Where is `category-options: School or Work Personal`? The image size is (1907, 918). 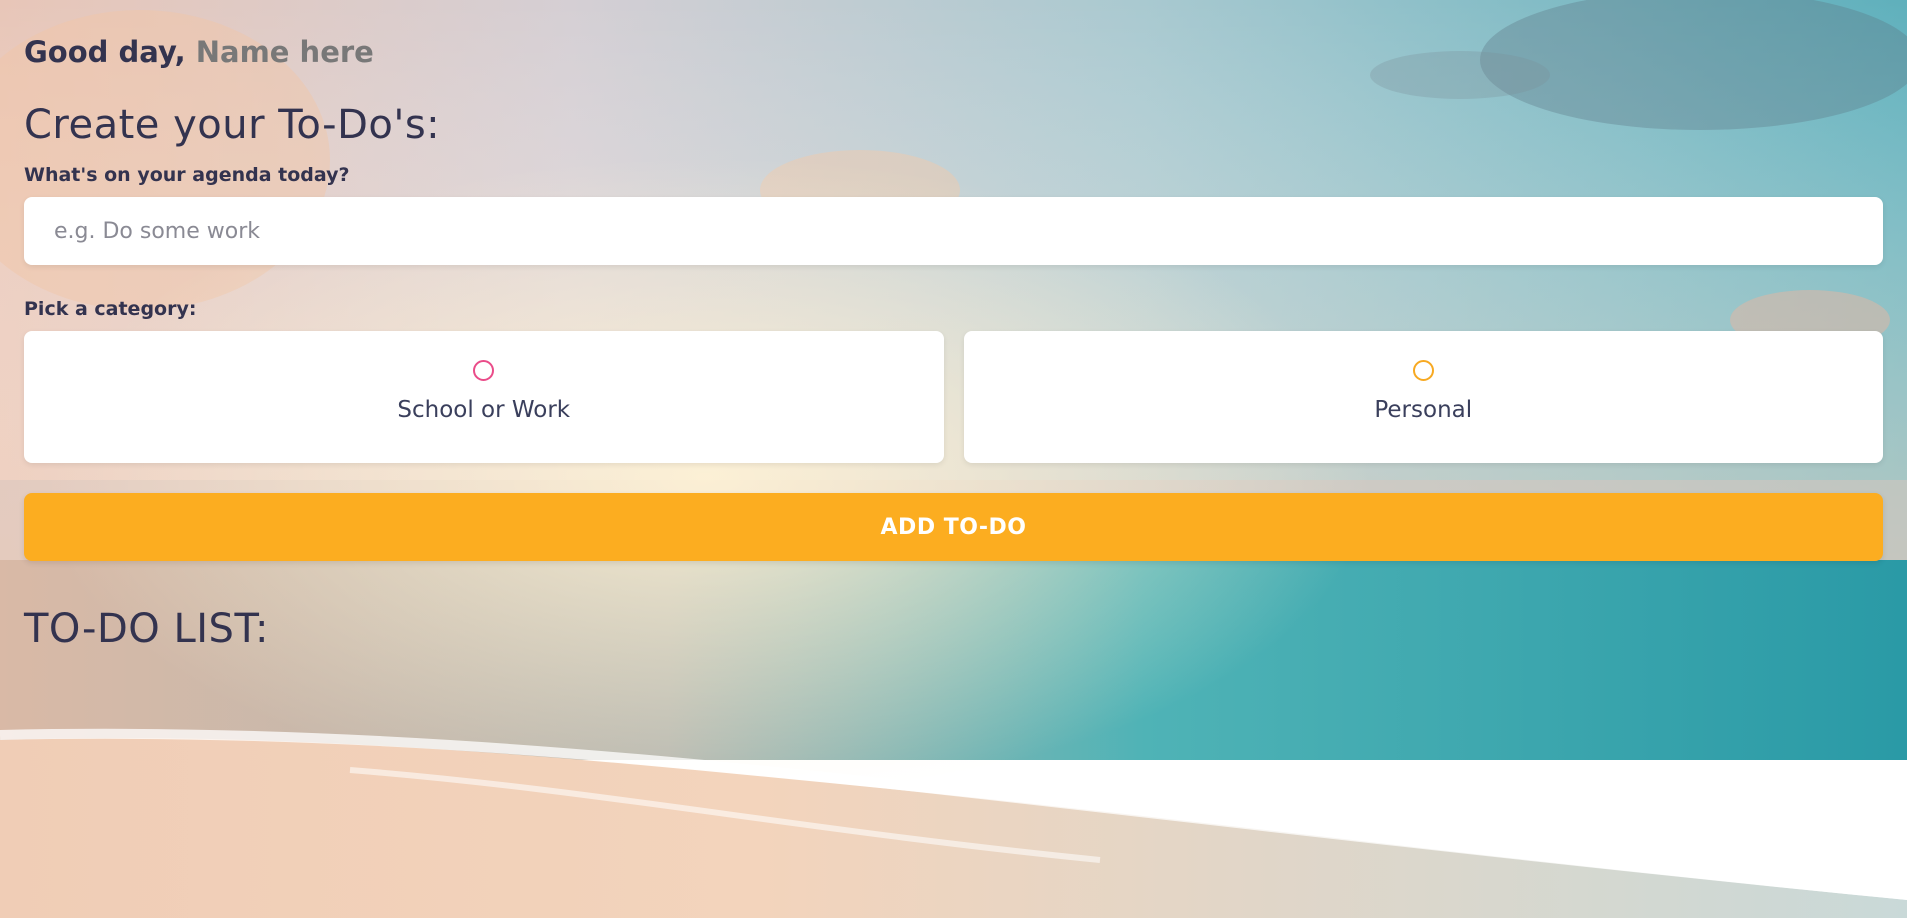 category-options: School or Work Personal is located at coordinates (953, 397).